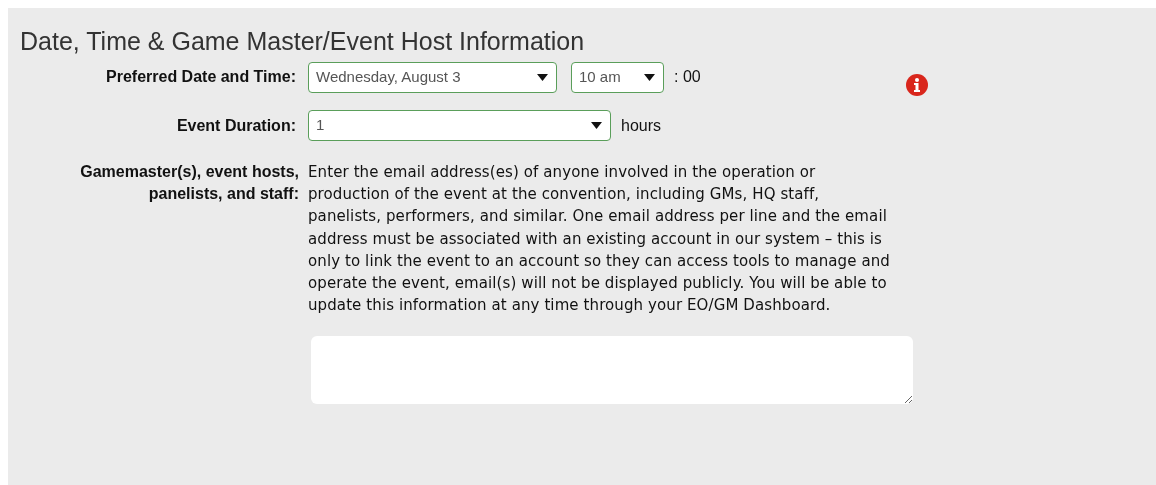 The height and width of the screenshot is (485, 1156). What do you see at coordinates (189, 172) in the screenshot?
I see `field-label: Gamemaster(s), event hosts,` at bounding box center [189, 172].